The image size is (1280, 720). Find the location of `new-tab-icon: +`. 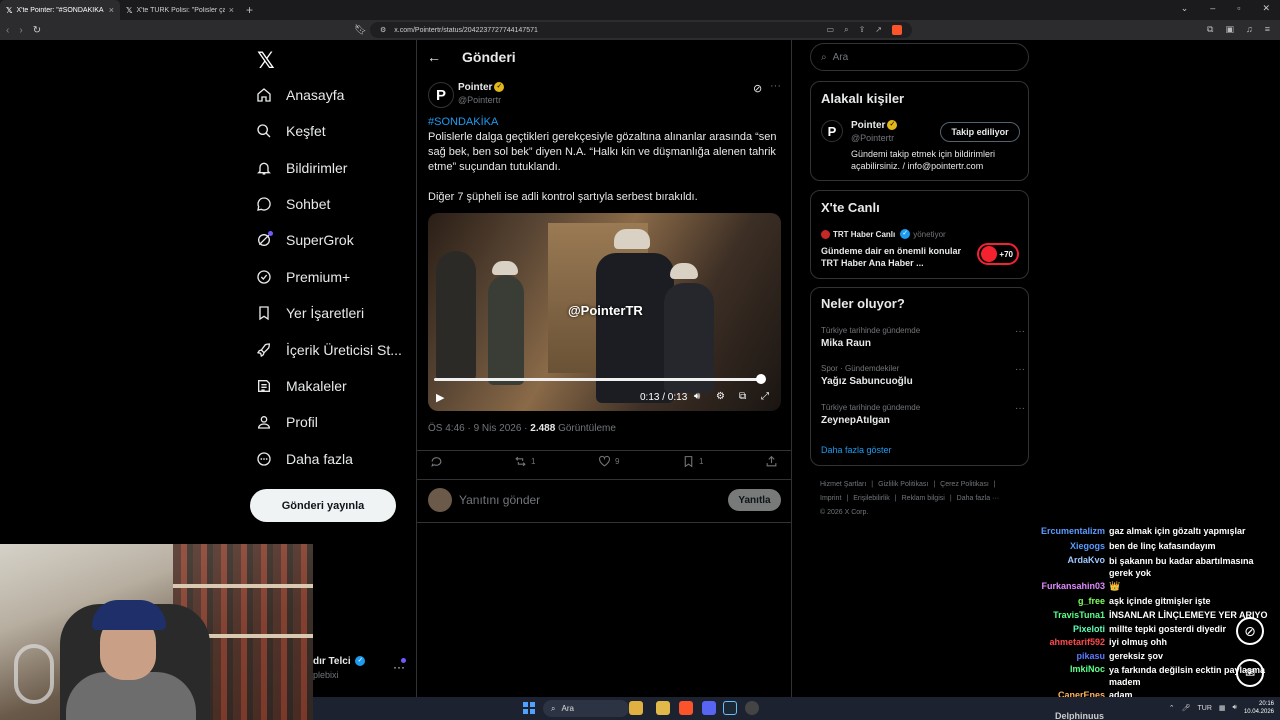

new-tab-icon: + is located at coordinates (249, 10).